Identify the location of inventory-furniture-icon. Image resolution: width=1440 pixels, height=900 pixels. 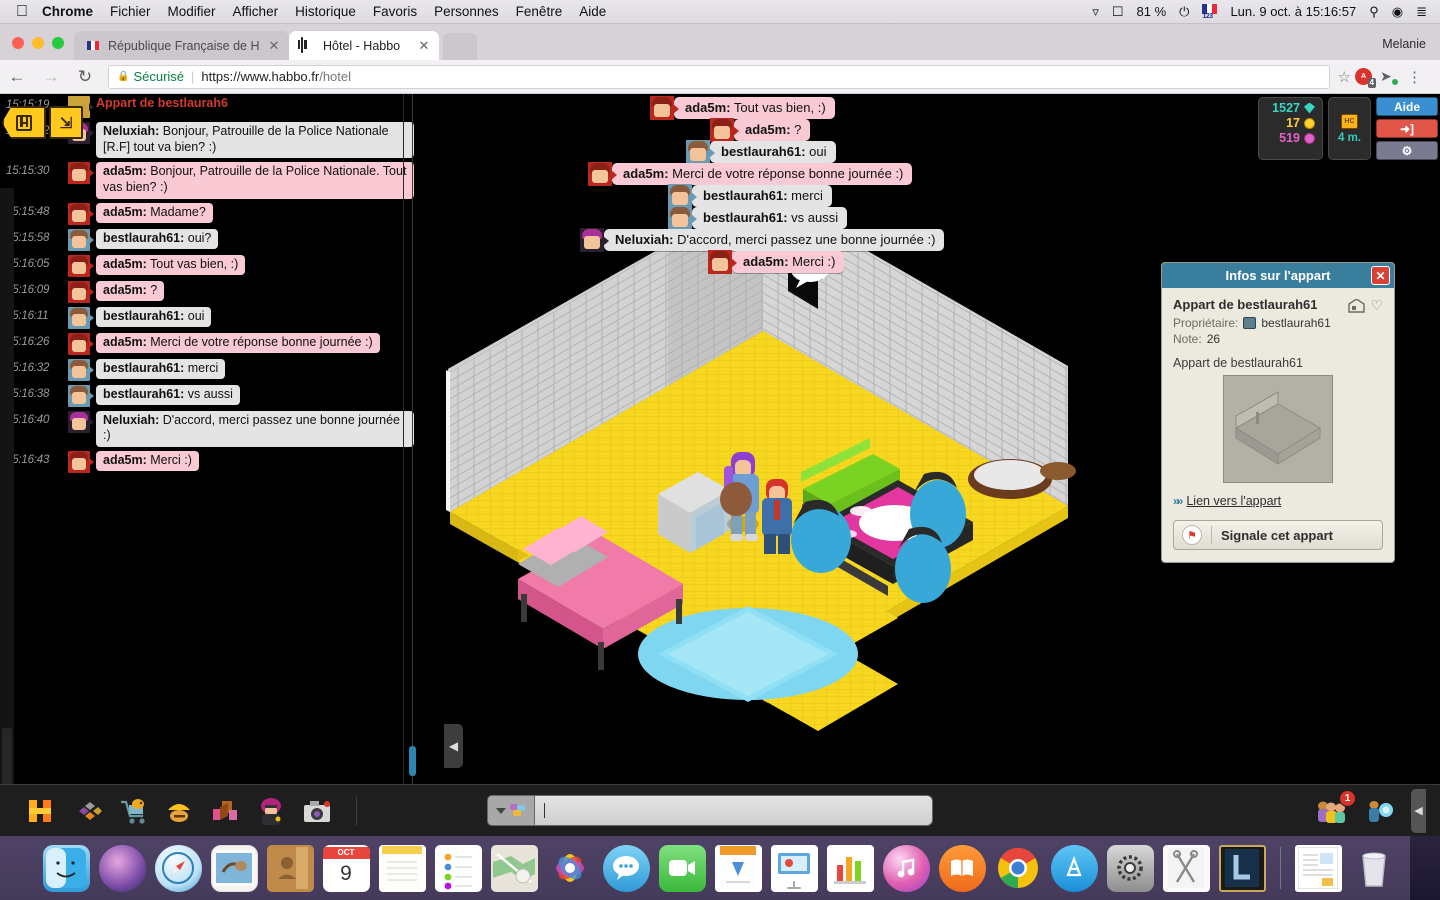
(225, 811).